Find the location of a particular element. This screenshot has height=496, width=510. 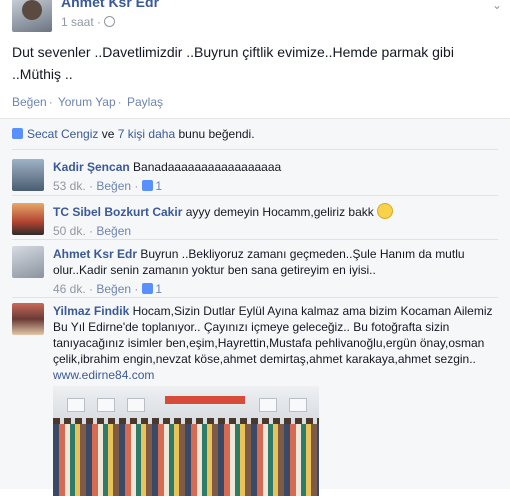

liker-name: Secat Cengiz is located at coordinates (62, 134).